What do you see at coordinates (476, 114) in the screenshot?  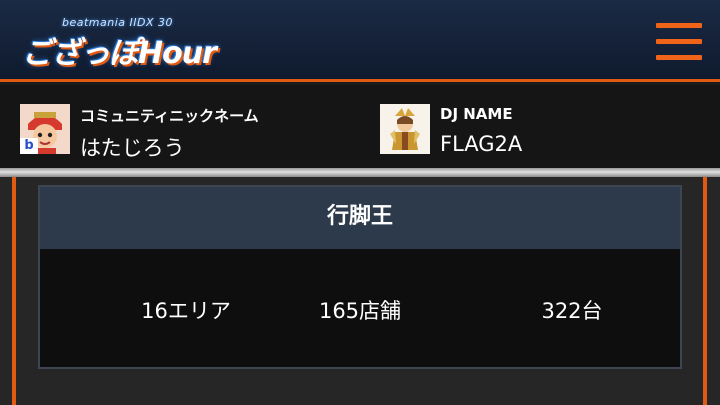 I see `dj-name-label: DJ NAME` at bounding box center [476, 114].